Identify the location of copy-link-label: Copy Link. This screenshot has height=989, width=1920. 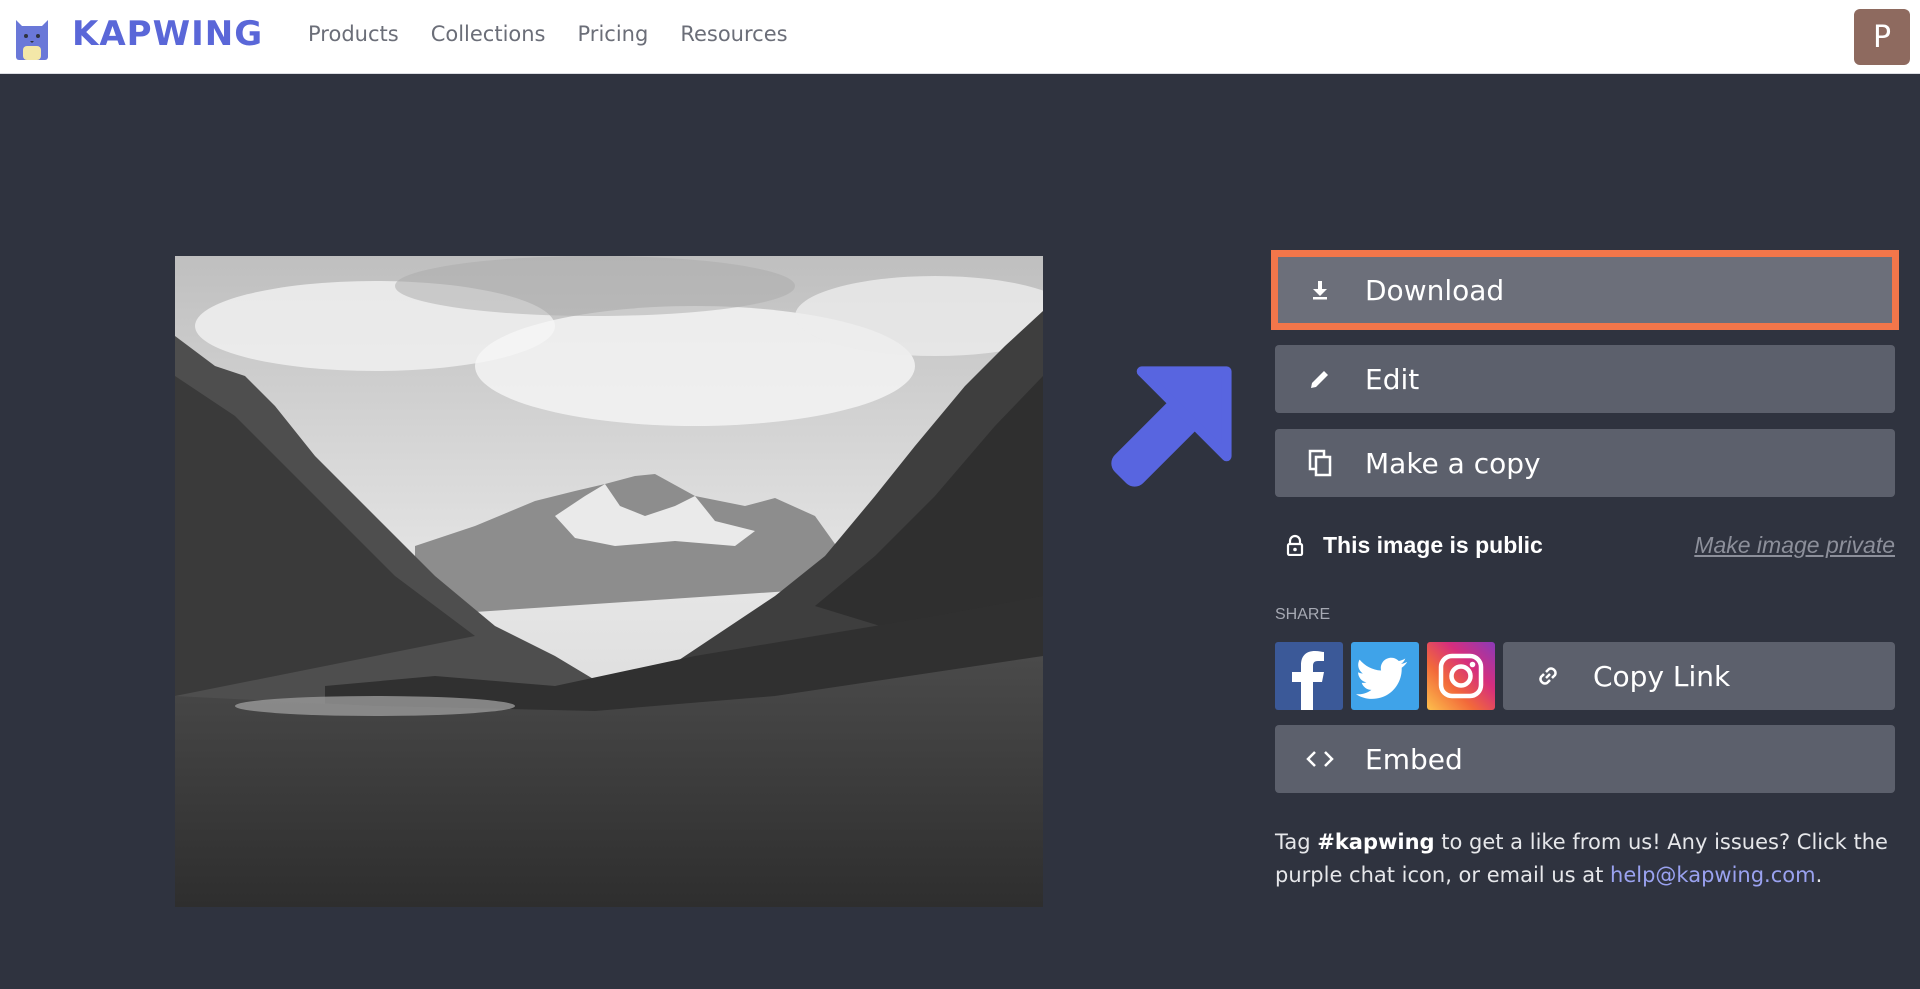
(1662, 676).